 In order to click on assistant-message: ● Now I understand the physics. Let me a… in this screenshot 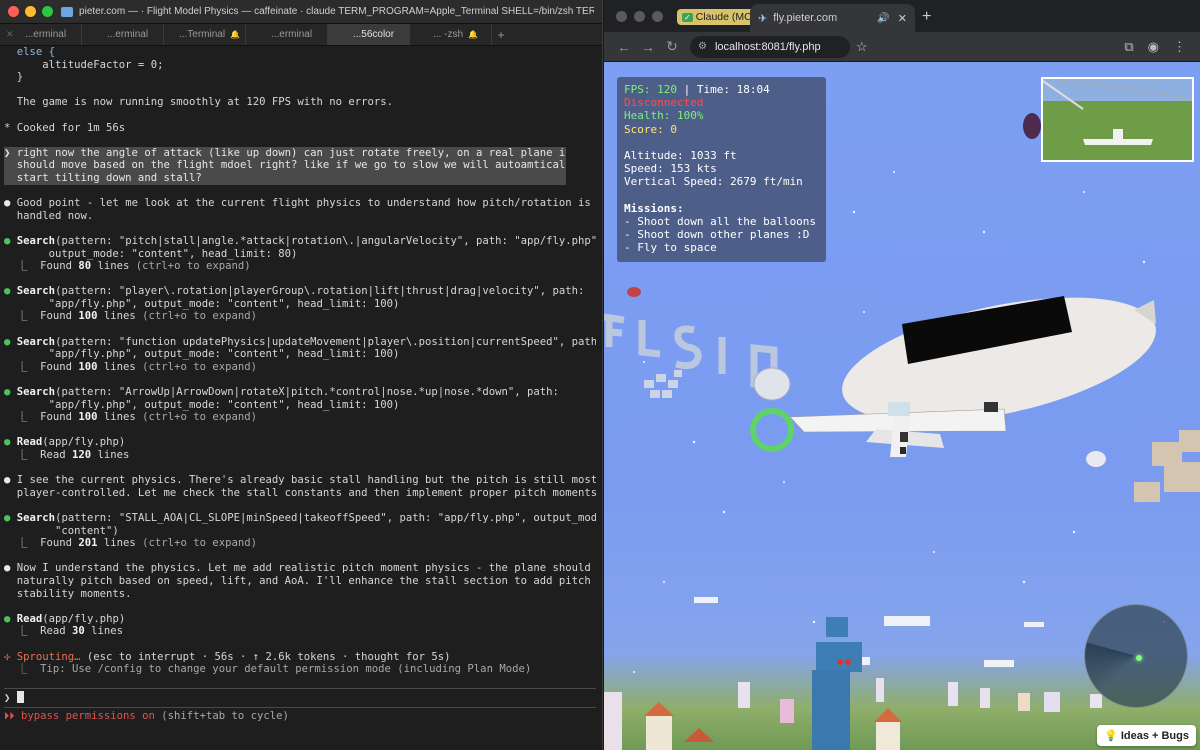, I will do `click(297, 568)`.